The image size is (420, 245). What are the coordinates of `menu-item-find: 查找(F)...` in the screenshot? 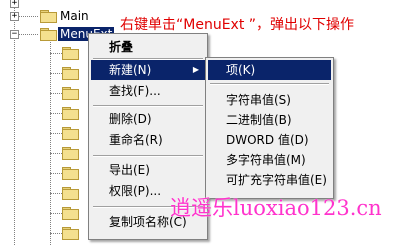 It's located at (148, 91).